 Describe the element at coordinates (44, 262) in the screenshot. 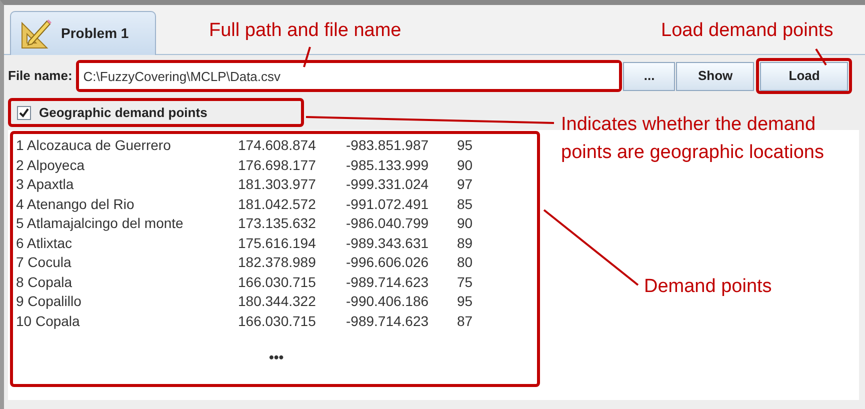

I see `table-cell-text: 7 Cocula` at that location.